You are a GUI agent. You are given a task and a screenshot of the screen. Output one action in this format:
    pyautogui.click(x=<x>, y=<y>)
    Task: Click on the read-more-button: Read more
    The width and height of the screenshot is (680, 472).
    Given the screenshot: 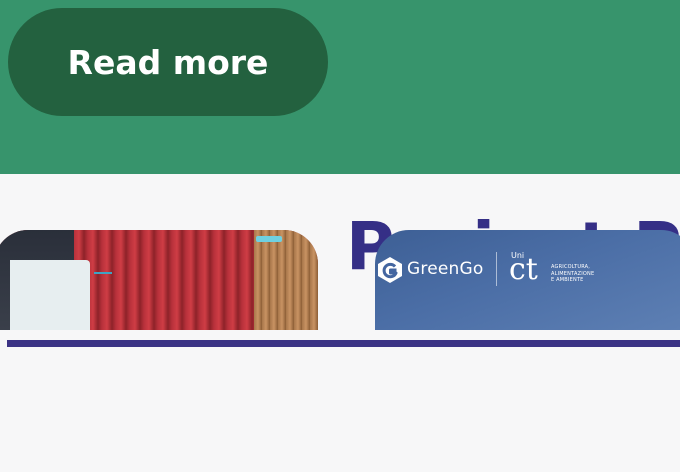 What is the action you would take?
    pyautogui.click(x=168, y=62)
    